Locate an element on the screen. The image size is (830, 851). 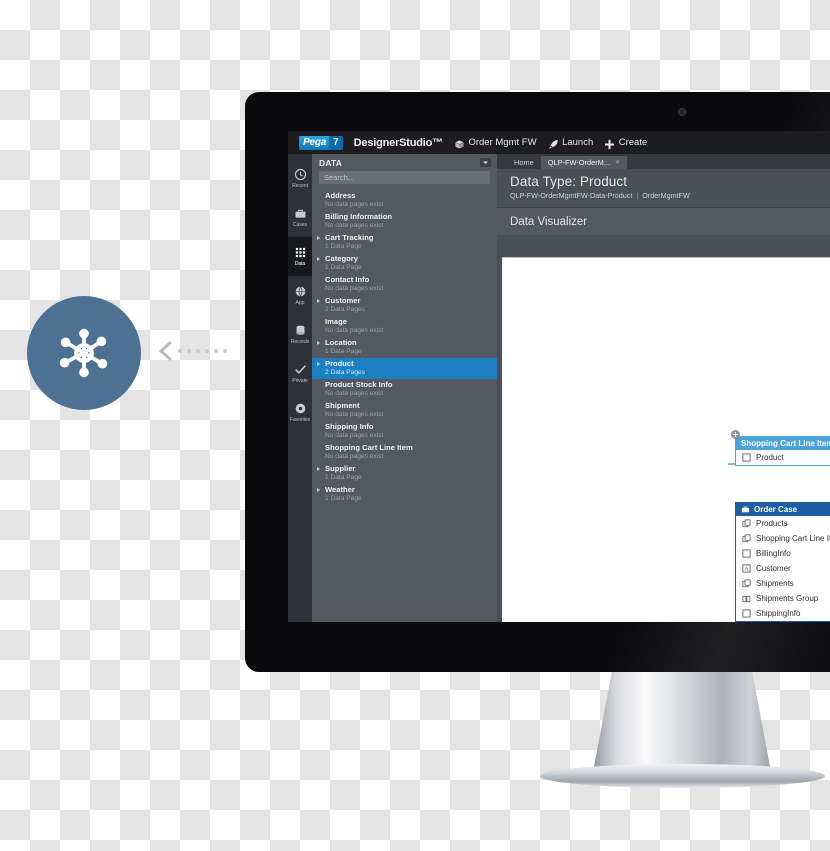
property-icon is located at coordinates (746, 613).